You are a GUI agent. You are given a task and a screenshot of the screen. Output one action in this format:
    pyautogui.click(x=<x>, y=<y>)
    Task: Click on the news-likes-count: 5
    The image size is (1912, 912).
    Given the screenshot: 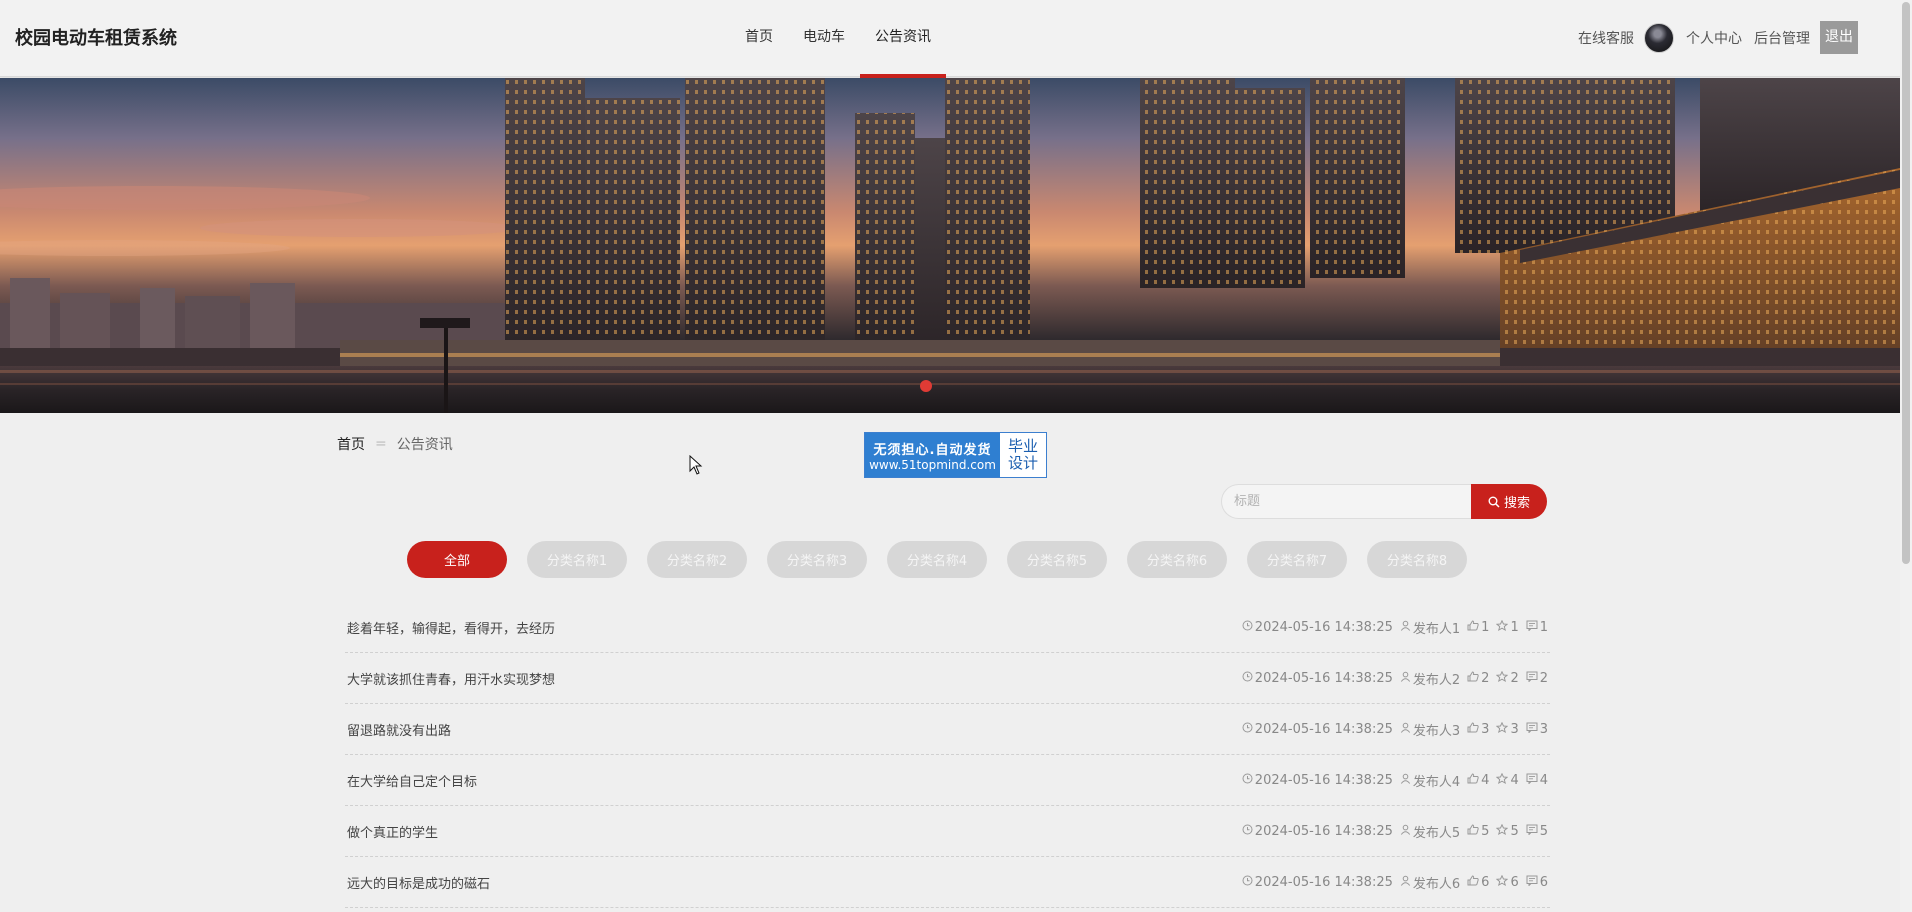 What is the action you would take?
    pyautogui.click(x=1485, y=831)
    